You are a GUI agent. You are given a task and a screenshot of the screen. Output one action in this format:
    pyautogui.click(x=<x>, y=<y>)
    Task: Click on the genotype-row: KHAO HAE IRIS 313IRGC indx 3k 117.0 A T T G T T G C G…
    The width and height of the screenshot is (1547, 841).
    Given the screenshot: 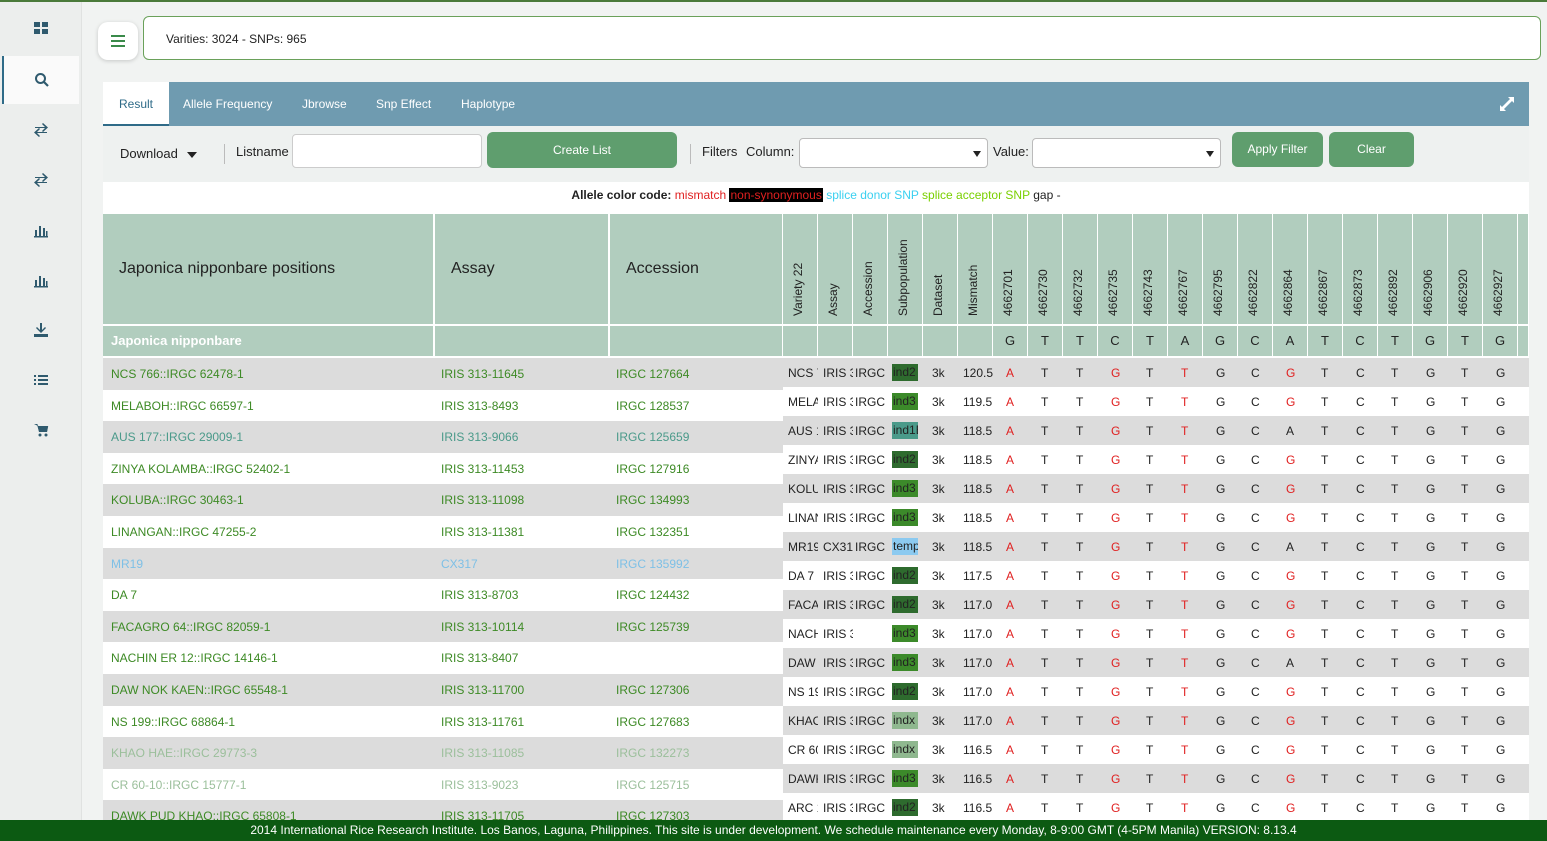 What is the action you would take?
    pyautogui.click(x=1156, y=720)
    